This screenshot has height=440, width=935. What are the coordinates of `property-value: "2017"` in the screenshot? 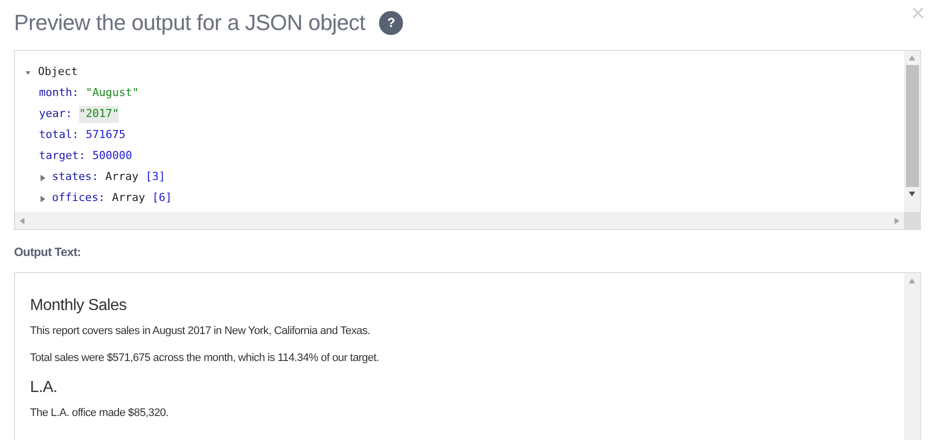 It's located at (99, 114).